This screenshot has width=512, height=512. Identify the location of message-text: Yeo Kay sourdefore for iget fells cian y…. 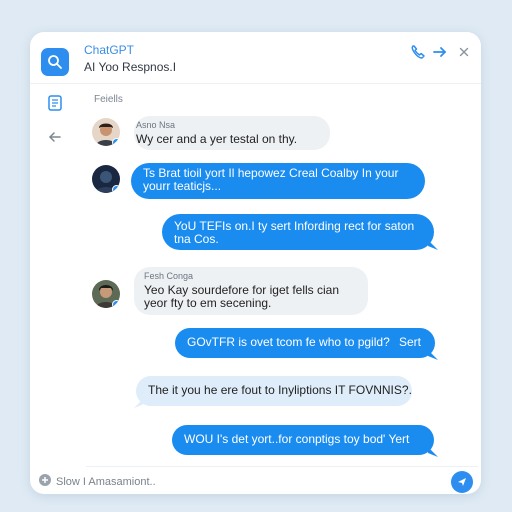
(242, 296).